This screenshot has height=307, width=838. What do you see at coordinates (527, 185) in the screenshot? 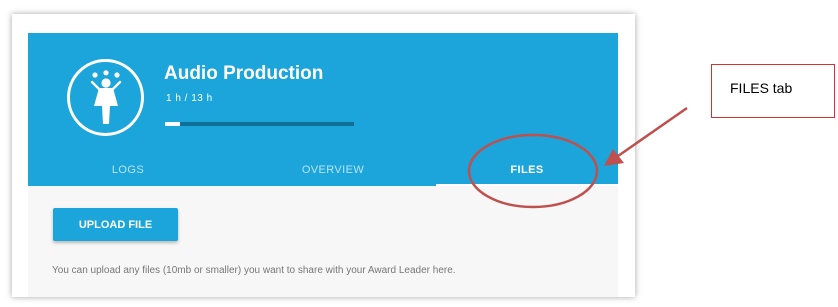
I see `active-tab-indicator` at bounding box center [527, 185].